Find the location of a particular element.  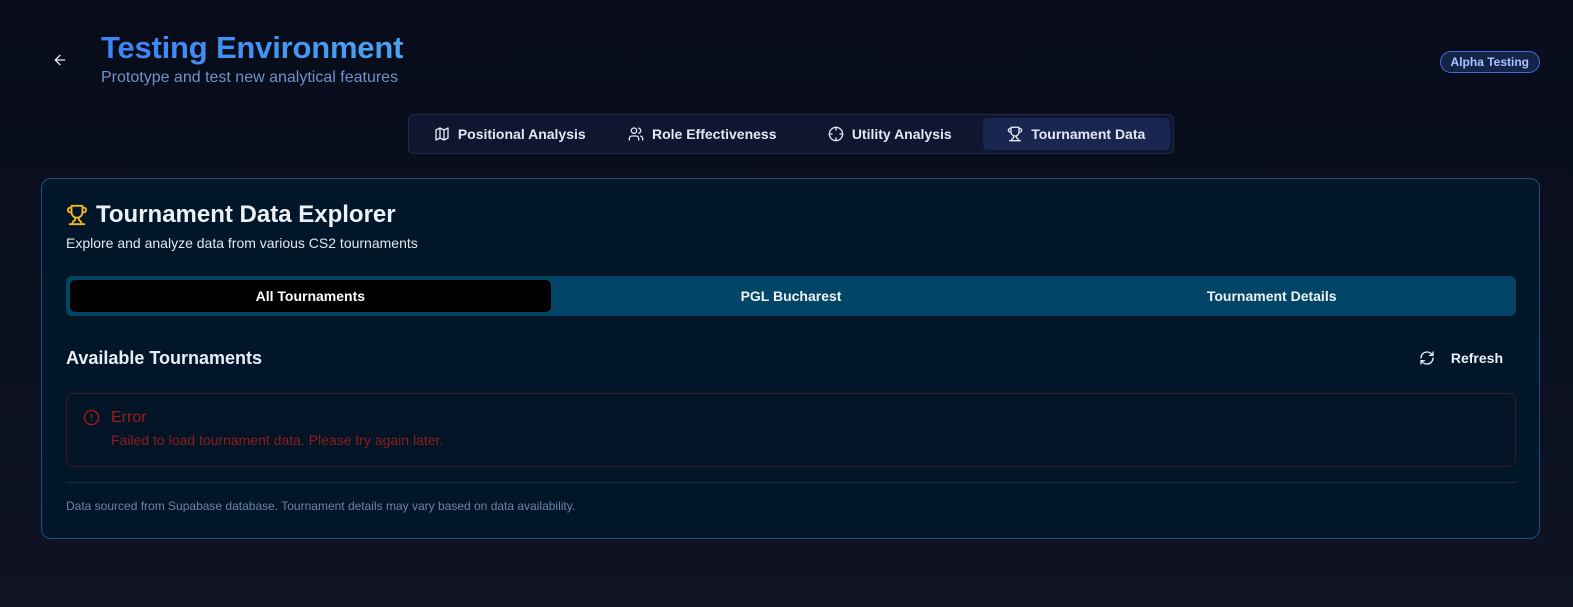

subtab-pgl-bucharest: PGL Bucharest is located at coordinates (791, 296).